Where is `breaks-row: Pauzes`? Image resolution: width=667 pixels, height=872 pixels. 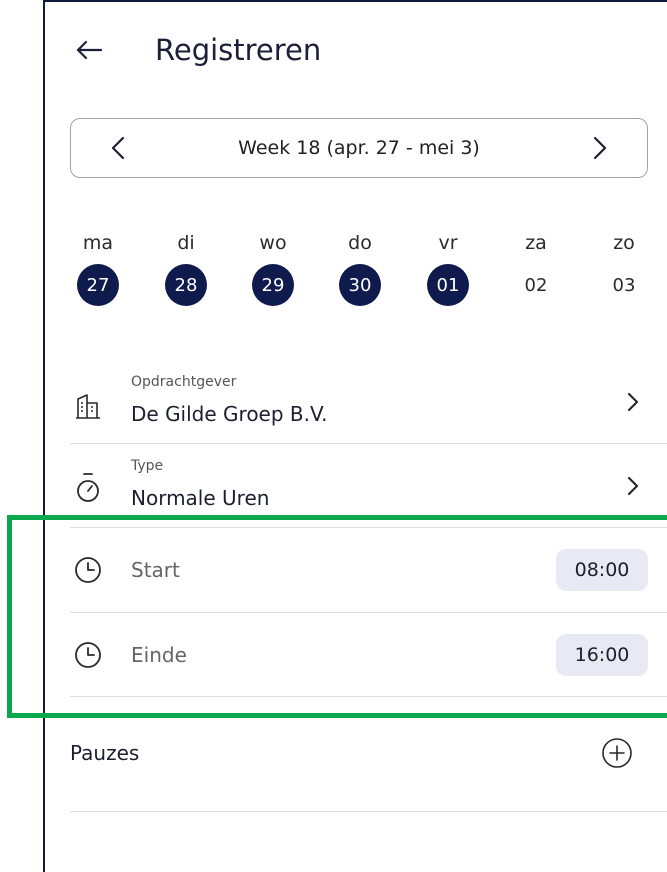
breaks-row: Pauzes is located at coordinates (368, 754).